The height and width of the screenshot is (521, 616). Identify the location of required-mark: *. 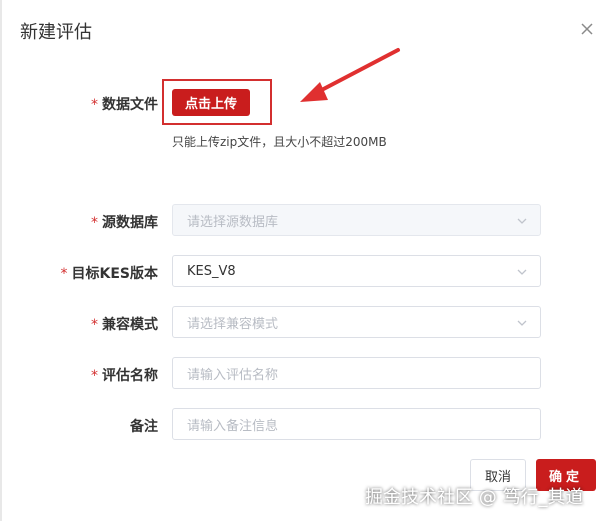
(94, 105).